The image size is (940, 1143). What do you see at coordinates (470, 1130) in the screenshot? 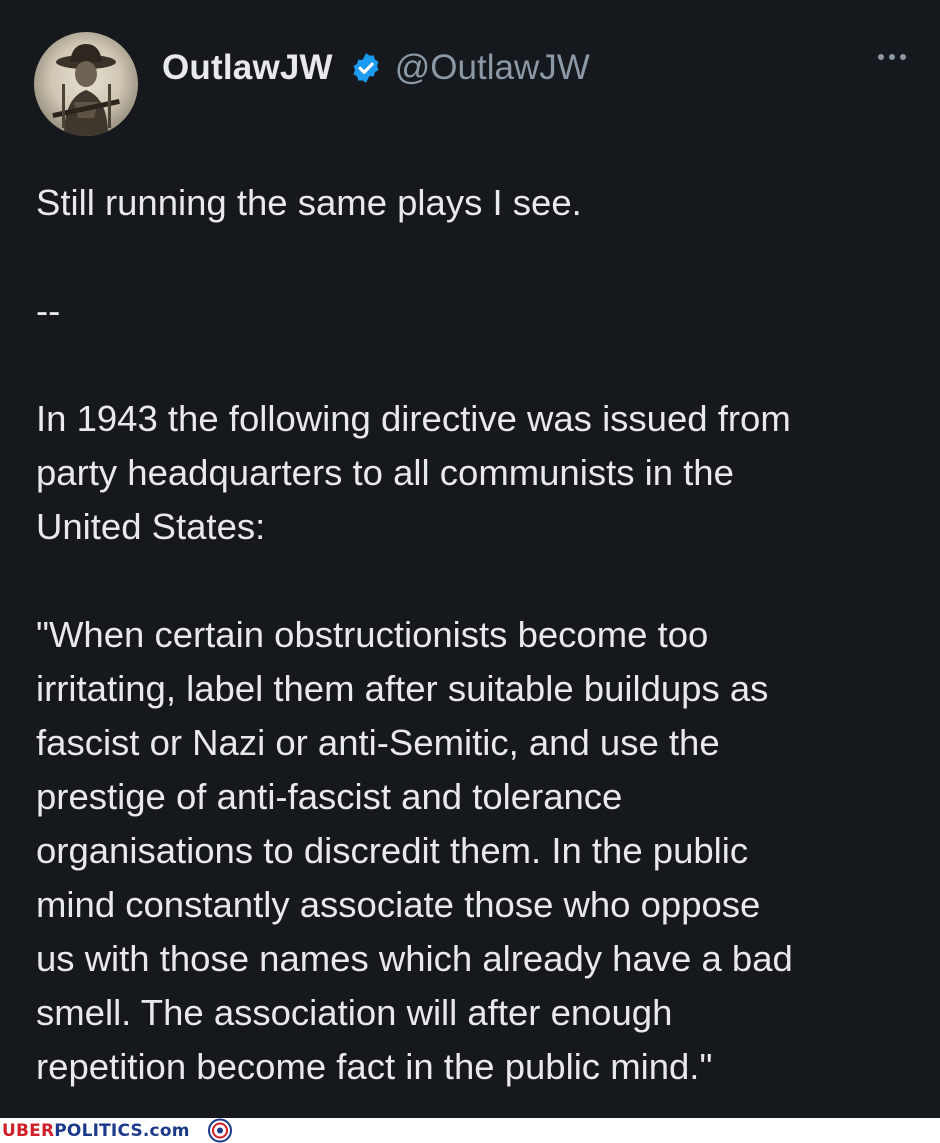
I see `watermark-bar: UBERPOLITICS.com` at bounding box center [470, 1130].